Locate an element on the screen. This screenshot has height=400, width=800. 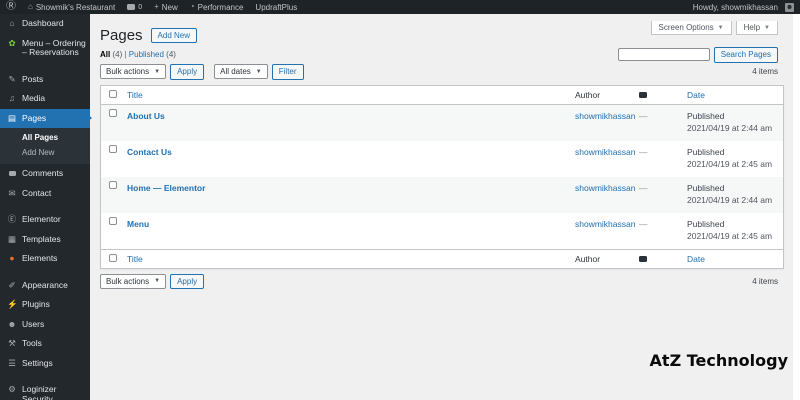
bulk-actions-label: Bulk actions is located at coordinates (128, 72).